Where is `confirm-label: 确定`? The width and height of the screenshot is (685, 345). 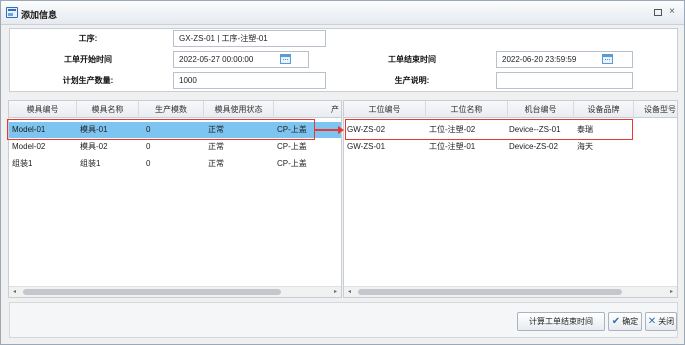 confirm-label: 确定 is located at coordinates (630, 321).